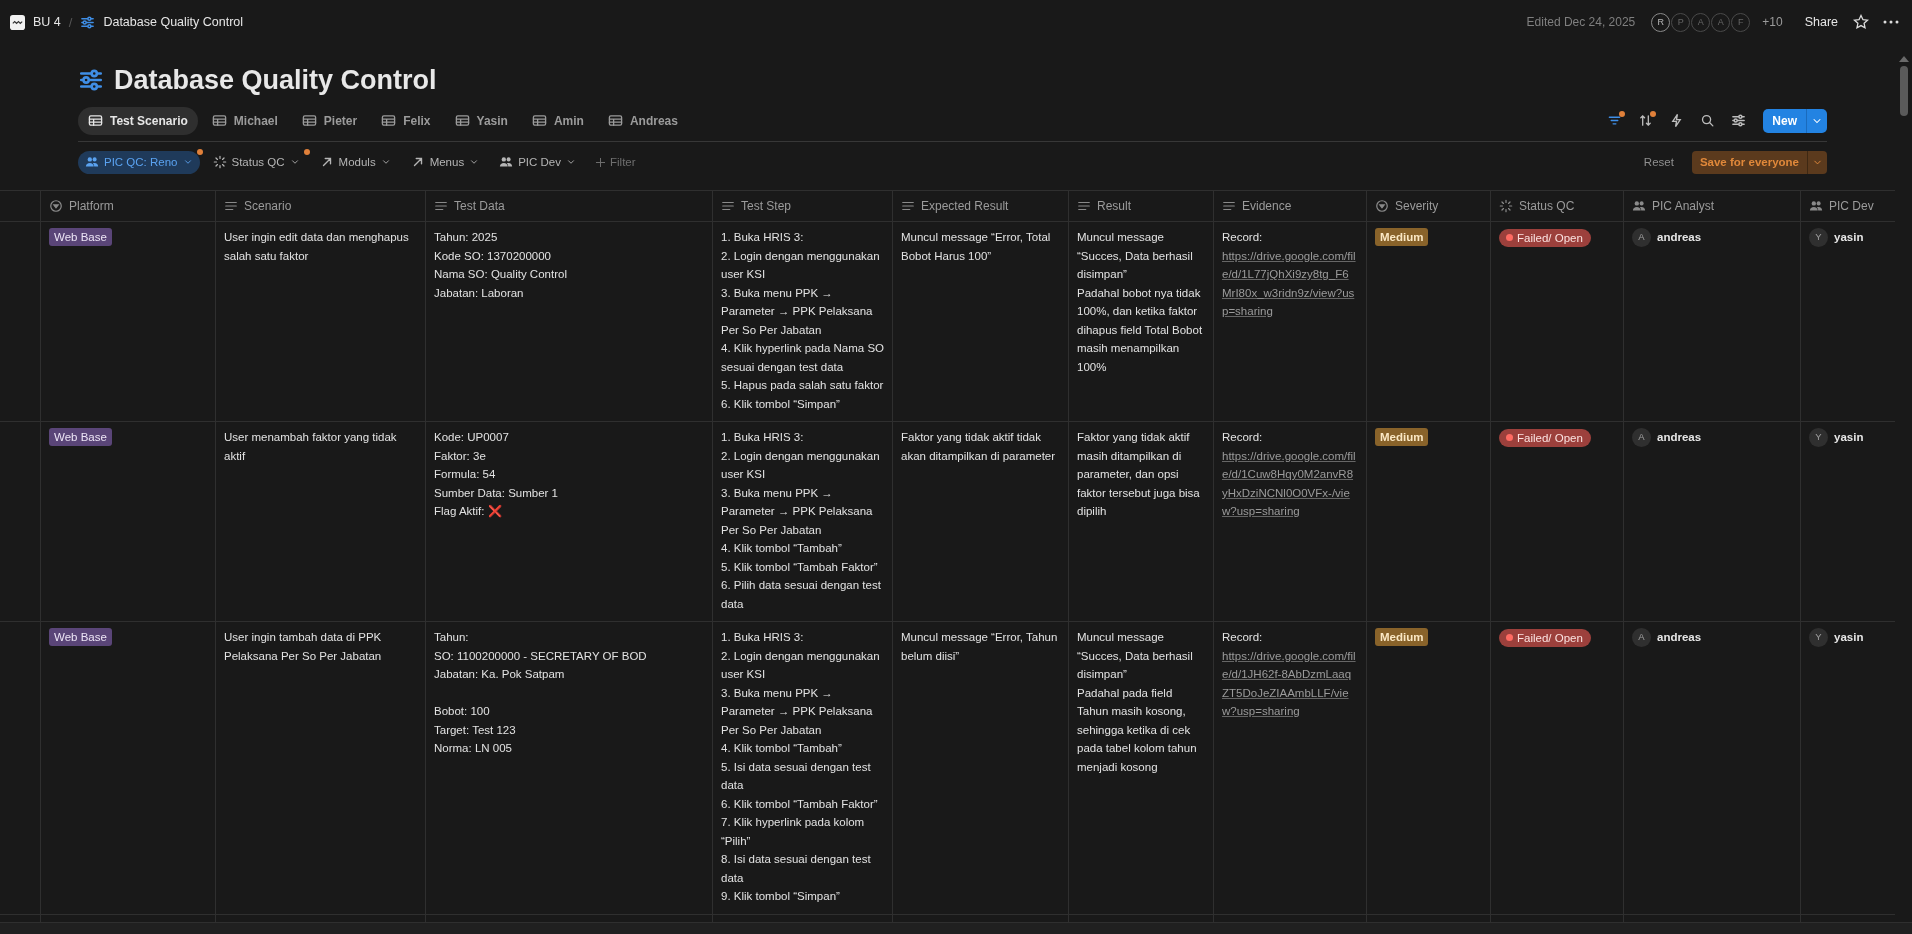  I want to click on test-data-line: Jabatan: Ka. Pok Satpam, so click(500, 674).